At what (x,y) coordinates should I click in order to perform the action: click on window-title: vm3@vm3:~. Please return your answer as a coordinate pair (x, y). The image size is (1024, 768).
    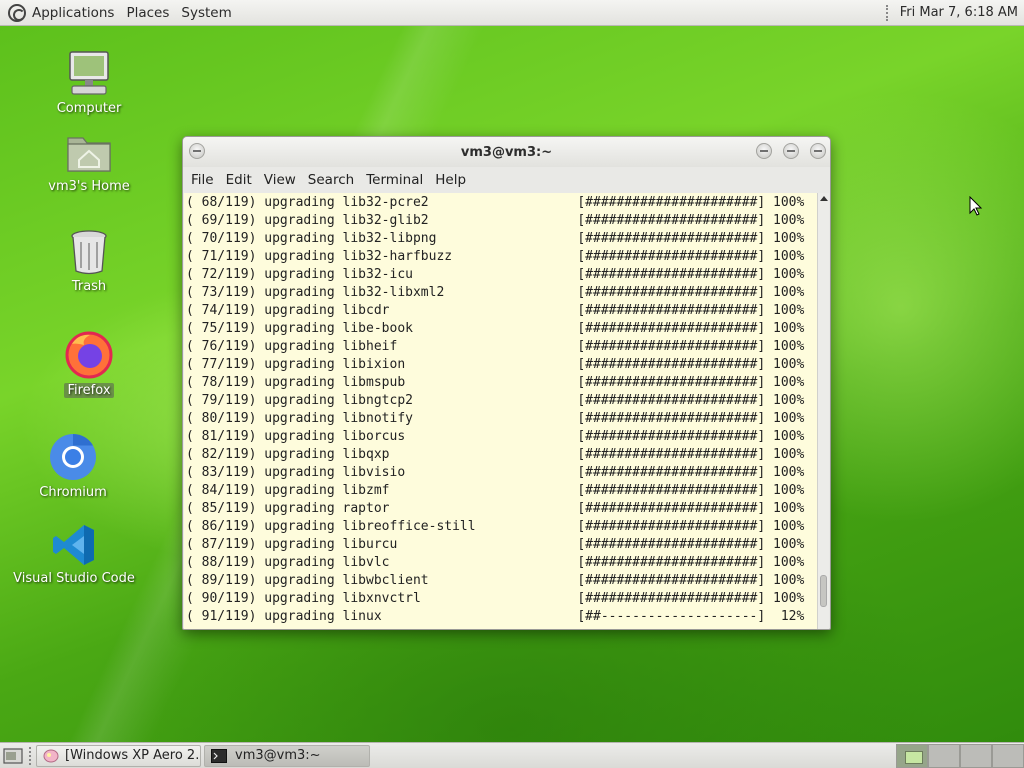
    Looking at the image, I should click on (506, 152).